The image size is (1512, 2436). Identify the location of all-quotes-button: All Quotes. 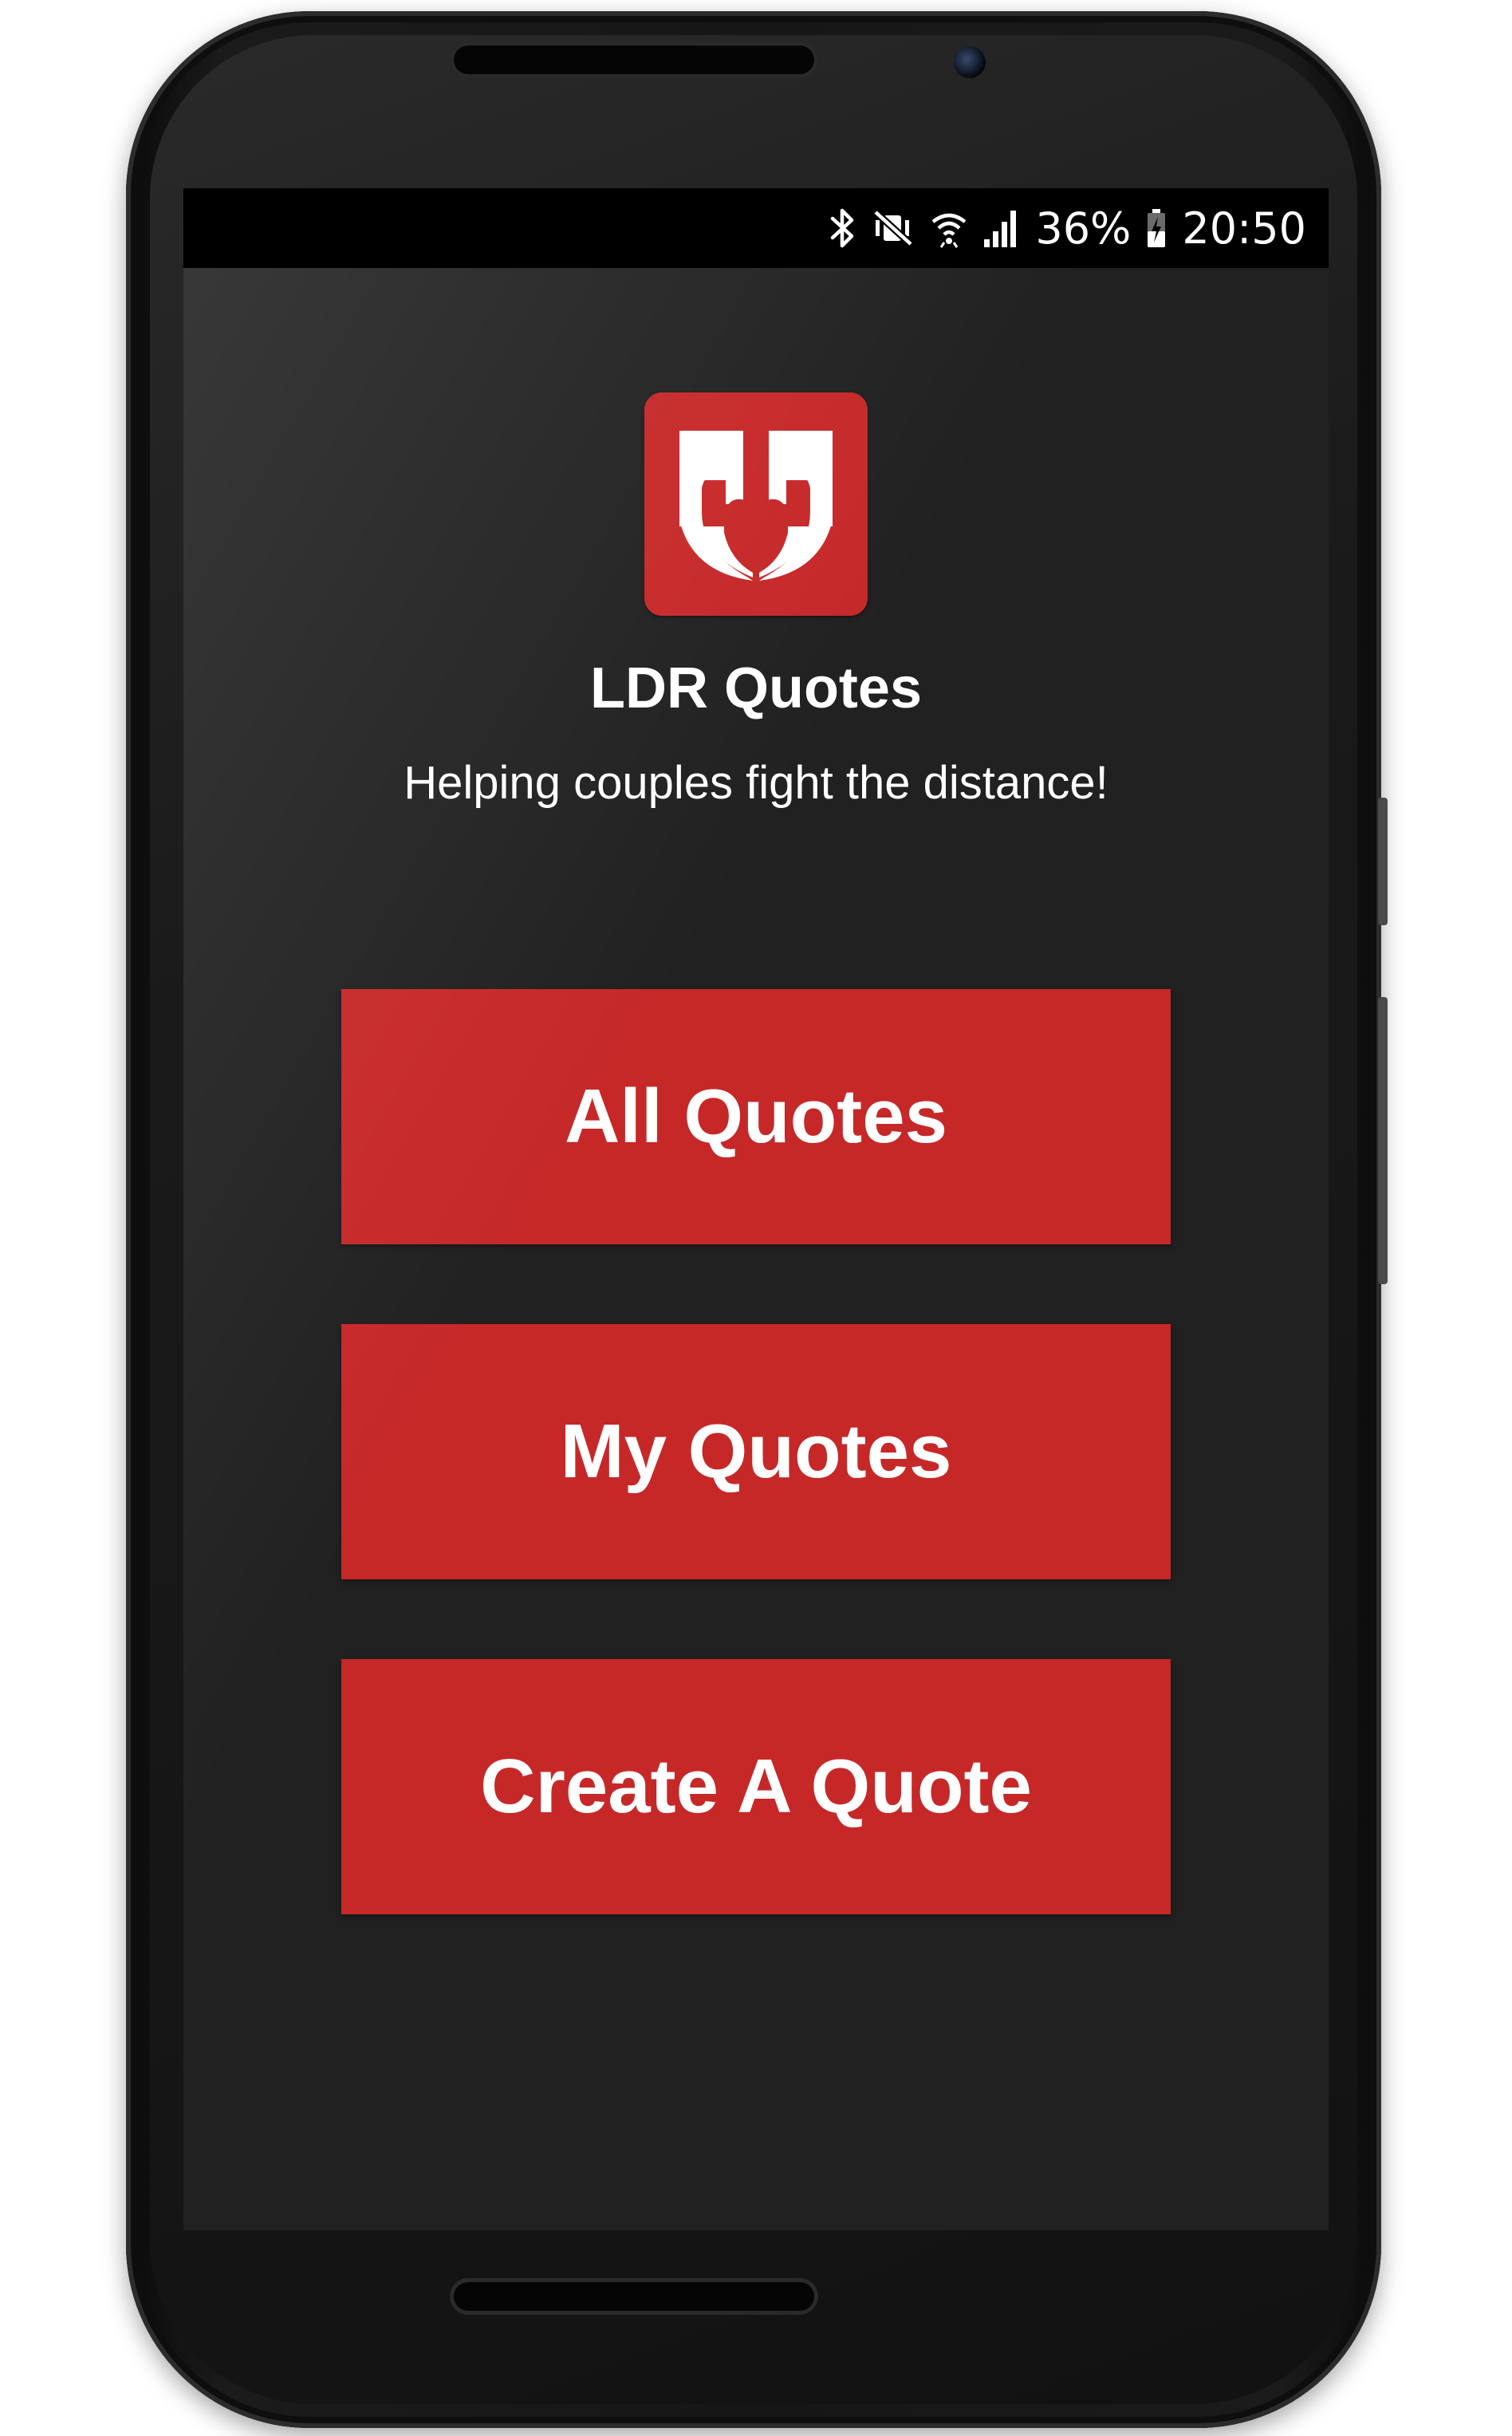
(756, 1116).